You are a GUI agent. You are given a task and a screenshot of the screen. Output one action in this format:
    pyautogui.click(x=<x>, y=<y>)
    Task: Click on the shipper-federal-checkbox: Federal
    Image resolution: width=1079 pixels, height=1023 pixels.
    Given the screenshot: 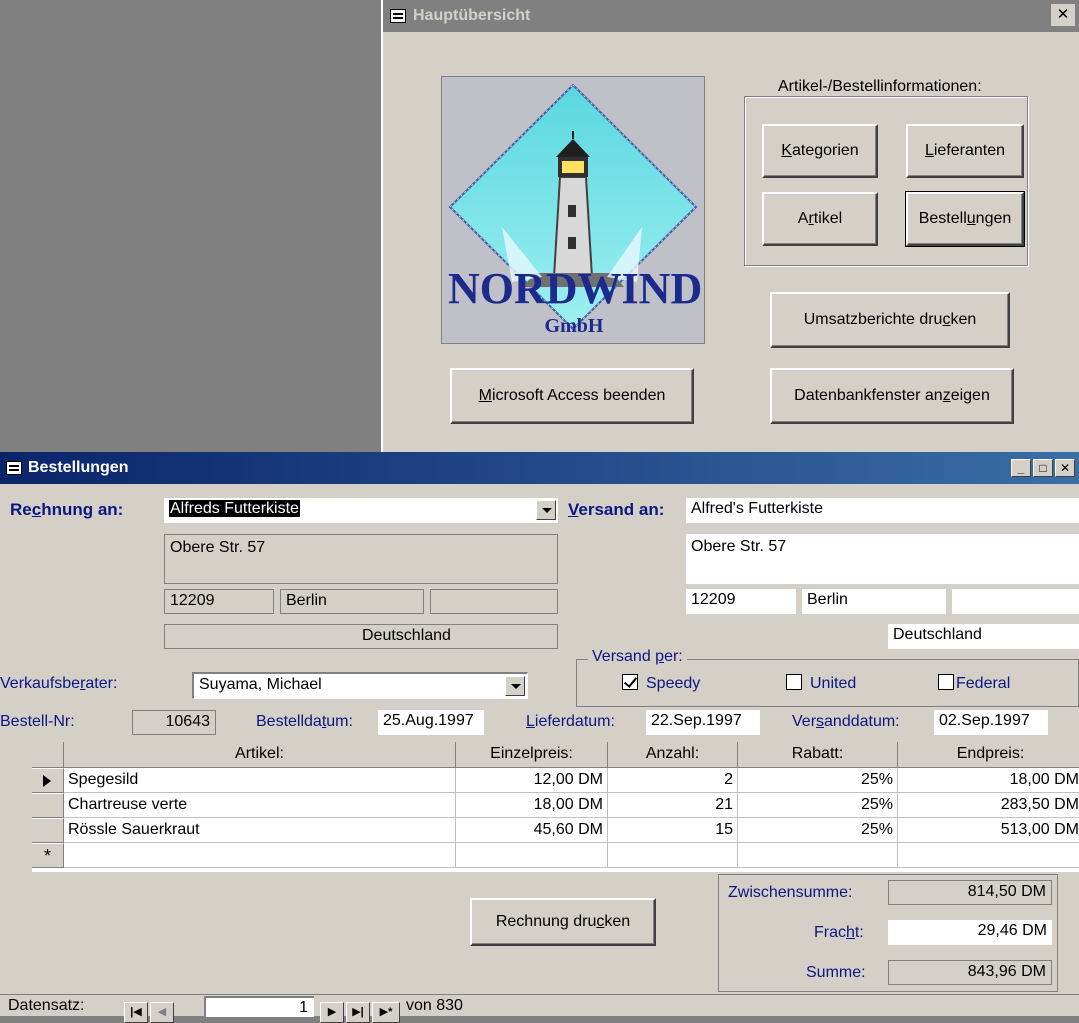 What is the action you would take?
    pyautogui.click(x=974, y=683)
    